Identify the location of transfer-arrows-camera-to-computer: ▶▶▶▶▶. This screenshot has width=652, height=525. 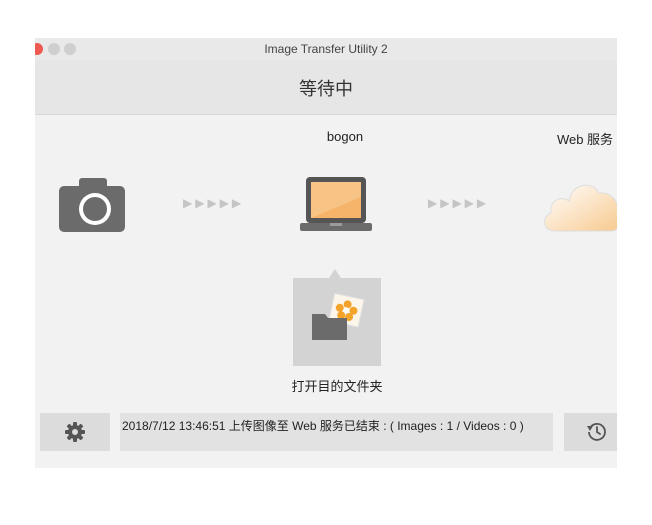
(214, 203).